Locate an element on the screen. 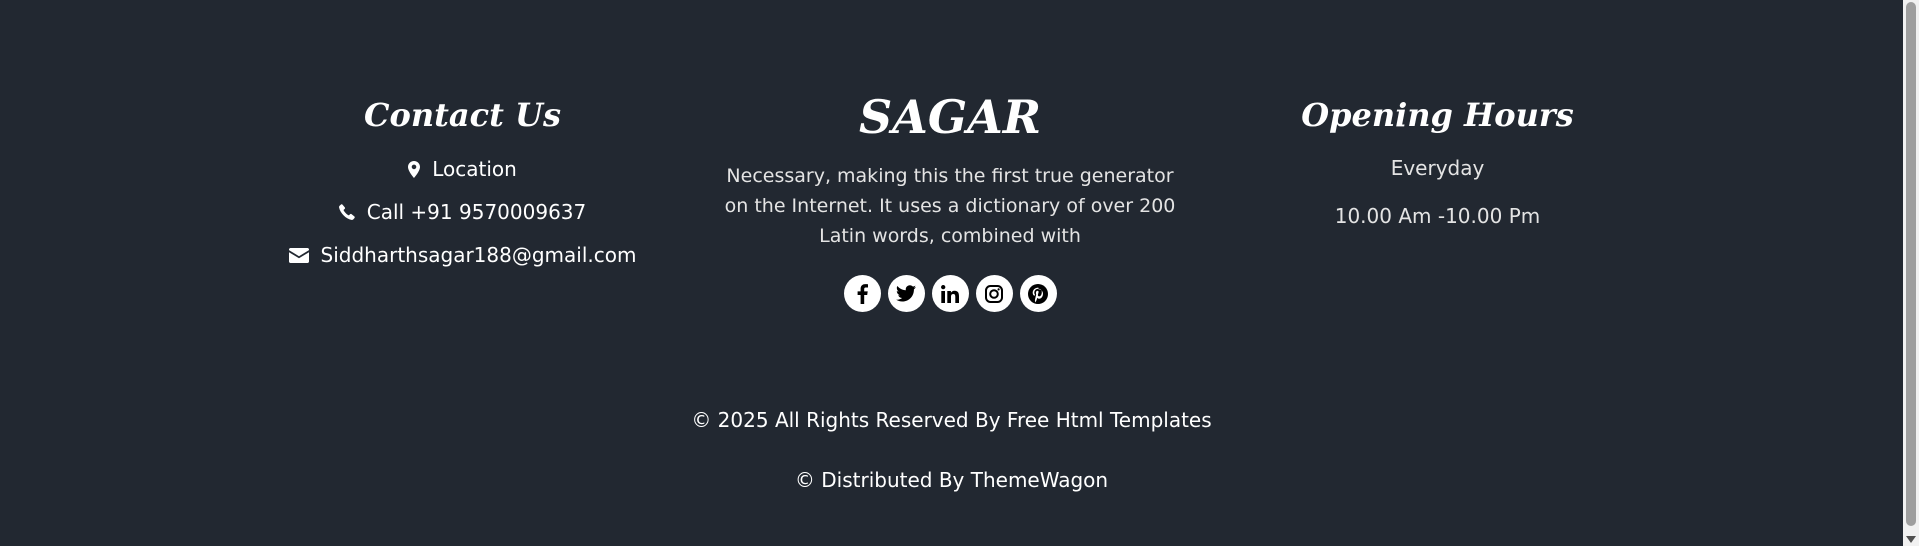 This screenshot has height=546, width=1919. hours-days: Everyday is located at coordinates (1437, 168).